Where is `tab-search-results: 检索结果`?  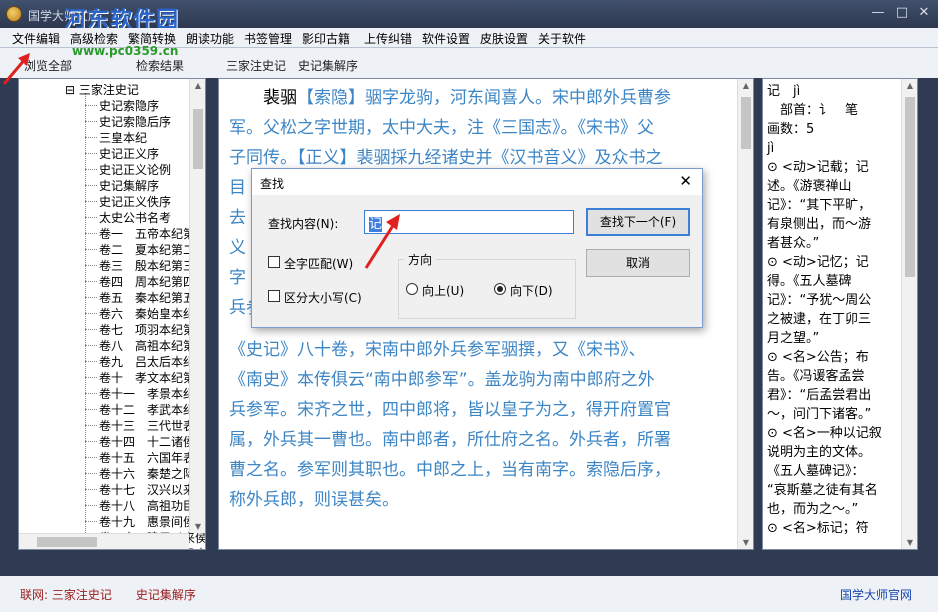 tab-search-results: 检索结果 is located at coordinates (160, 65).